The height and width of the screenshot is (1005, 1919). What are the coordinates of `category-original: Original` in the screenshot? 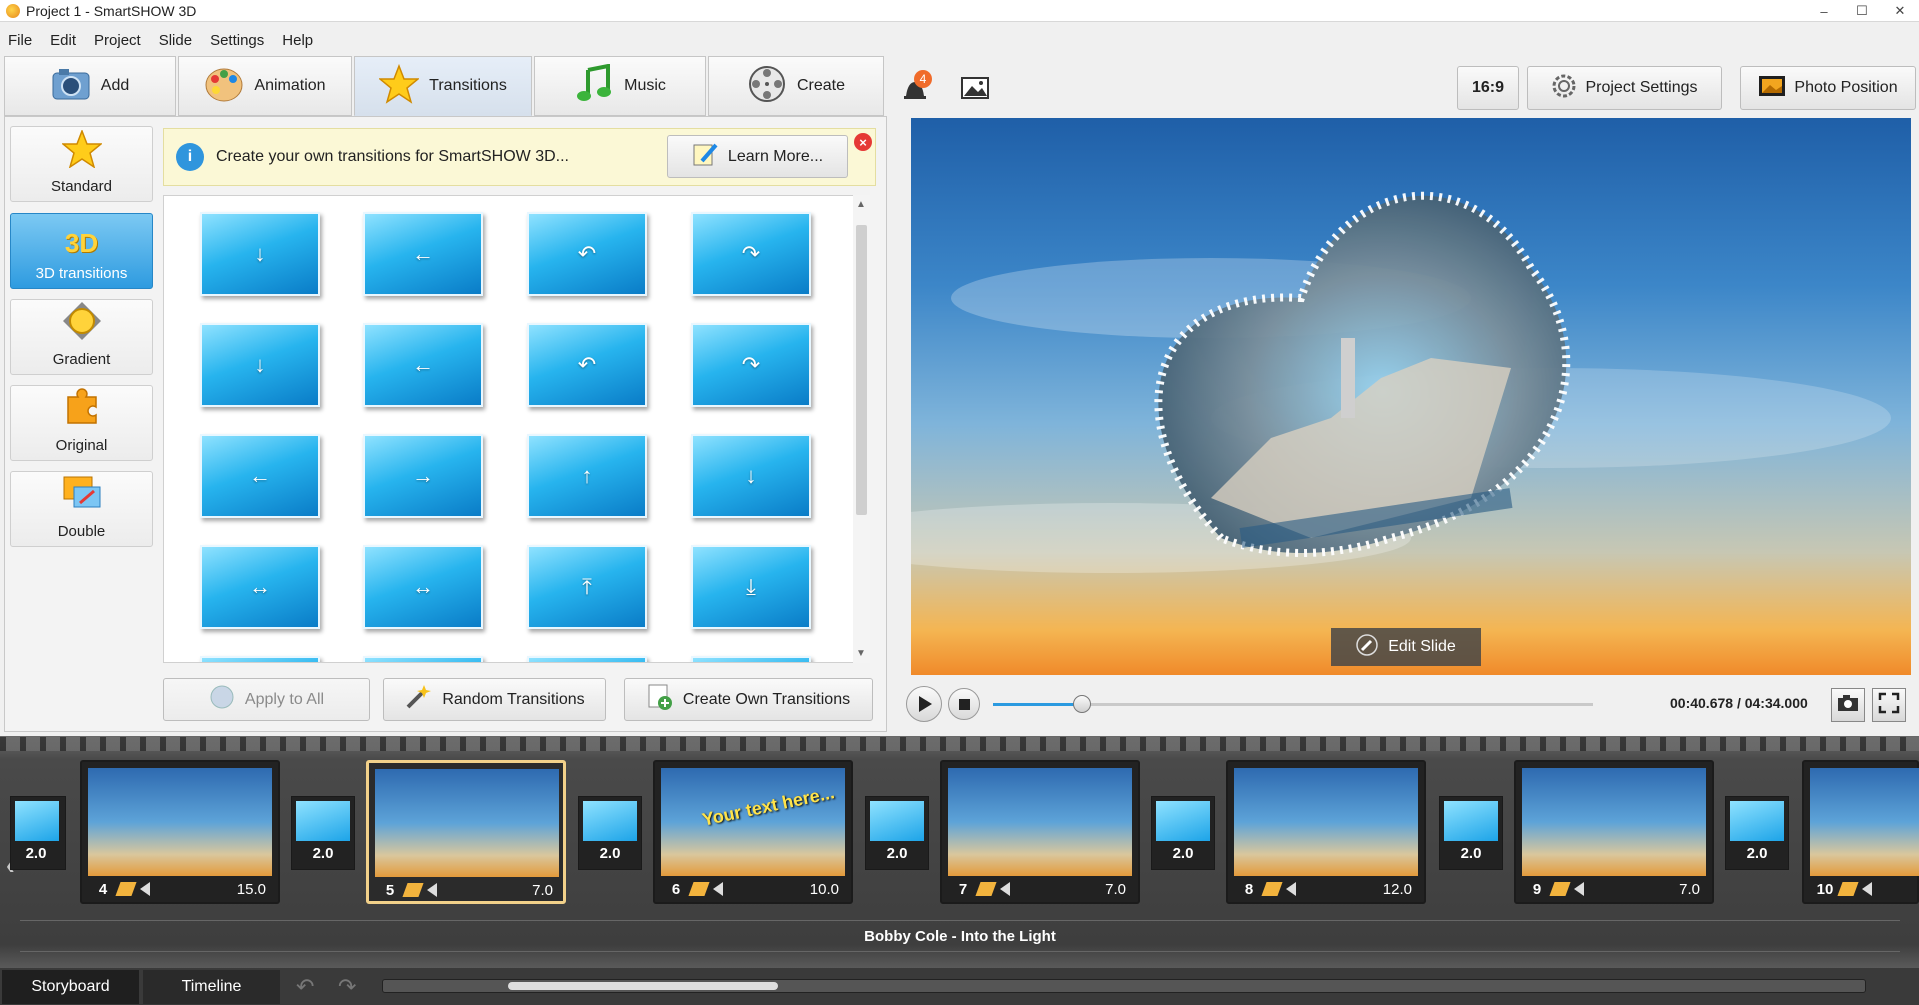 It's located at (81, 423).